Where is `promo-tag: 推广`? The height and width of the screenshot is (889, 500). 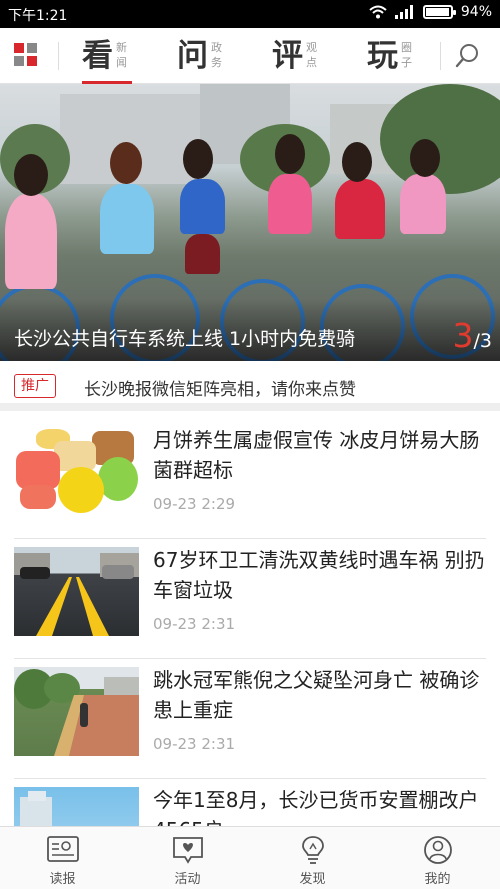 promo-tag: 推广 is located at coordinates (35, 386).